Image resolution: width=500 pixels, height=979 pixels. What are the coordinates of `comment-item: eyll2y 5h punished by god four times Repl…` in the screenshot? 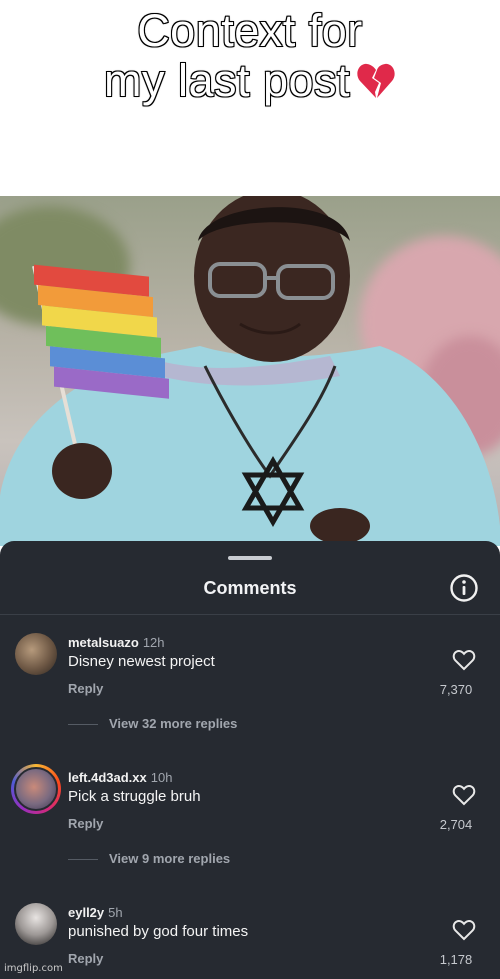 It's located at (250, 941).